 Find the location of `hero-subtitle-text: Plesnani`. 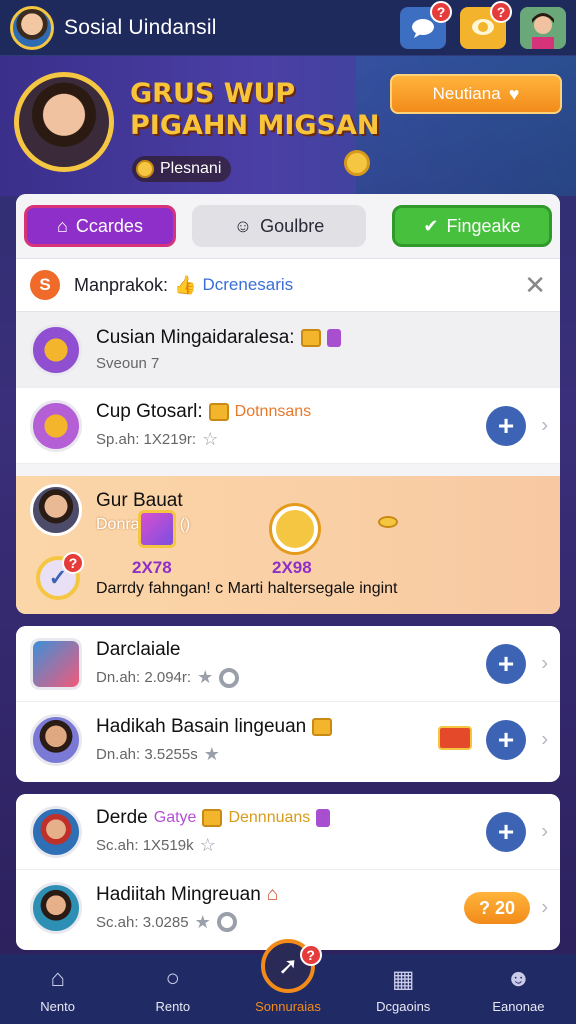

hero-subtitle-text: Plesnani is located at coordinates (191, 168).